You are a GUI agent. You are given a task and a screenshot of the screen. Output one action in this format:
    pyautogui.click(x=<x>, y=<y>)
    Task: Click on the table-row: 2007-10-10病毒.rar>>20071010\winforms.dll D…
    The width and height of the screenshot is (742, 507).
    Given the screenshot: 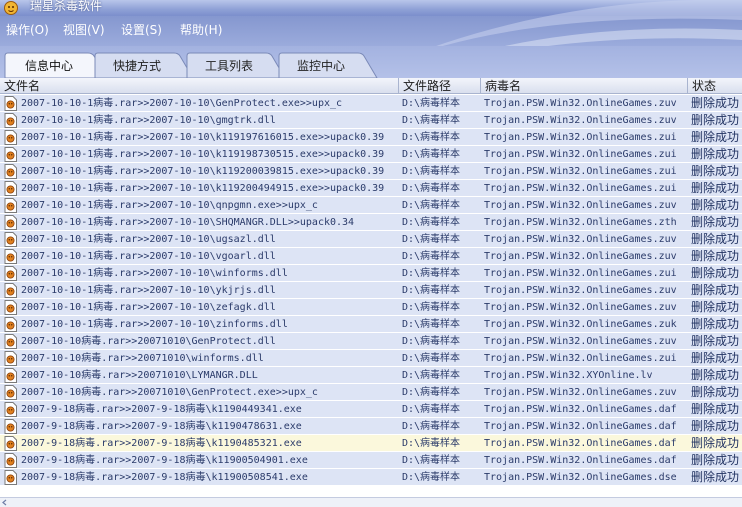 What is the action you would take?
    pyautogui.click(x=371, y=358)
    